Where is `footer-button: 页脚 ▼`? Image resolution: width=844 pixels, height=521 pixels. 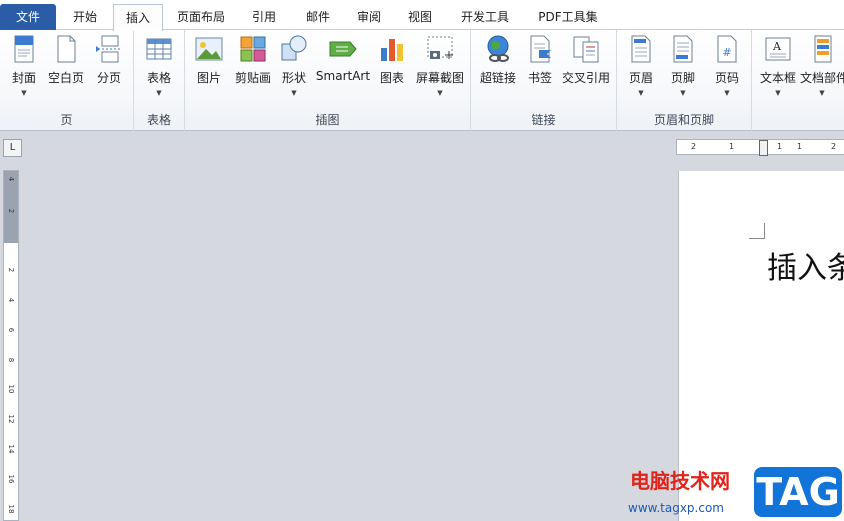
footer-button: 页脚 ▼ is located at coordinates (683, 69).